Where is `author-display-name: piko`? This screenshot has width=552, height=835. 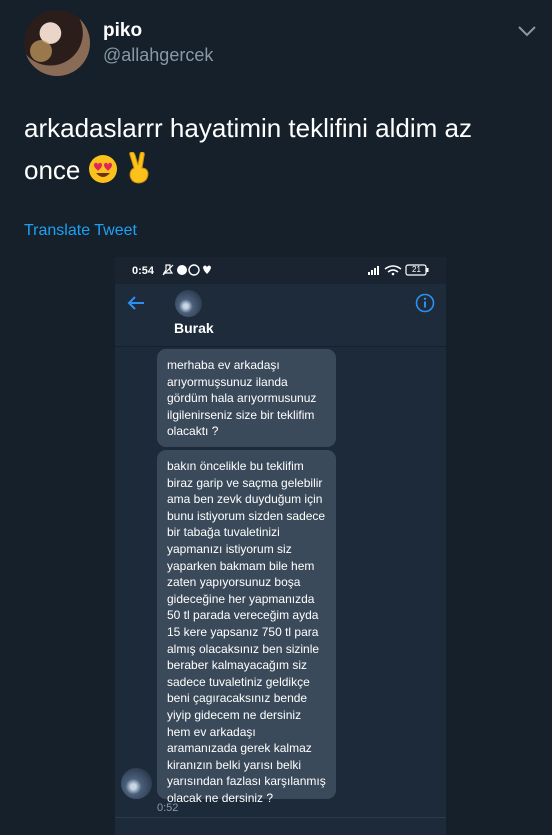
author-display-name: piko is located at coordinates (122, 31).